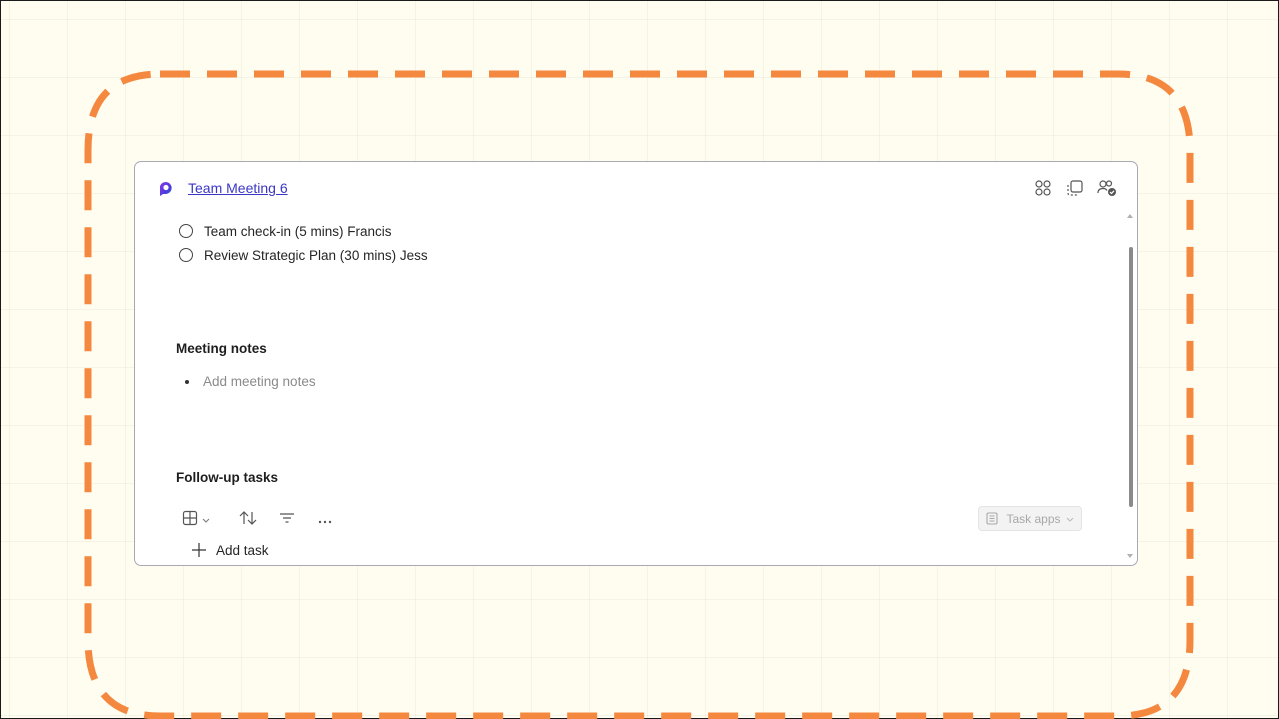  I want to click on meeting-notes-placeholder: Add meeting notes, so click(259, 381).